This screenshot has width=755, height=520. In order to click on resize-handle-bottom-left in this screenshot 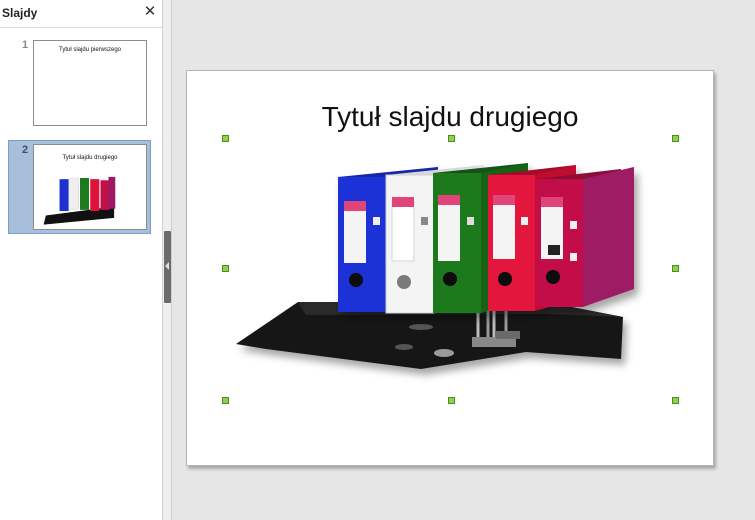, I will do `click(225, 400)`.